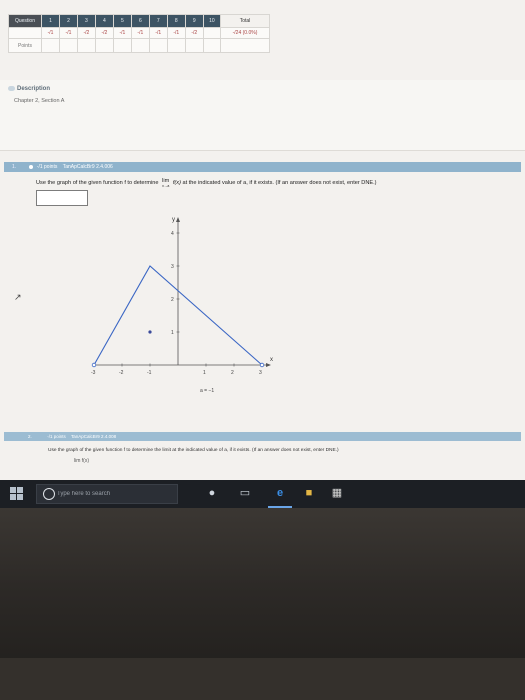 The image size is (525, 700). I want to click on description-title: Description, so click(29, 89).